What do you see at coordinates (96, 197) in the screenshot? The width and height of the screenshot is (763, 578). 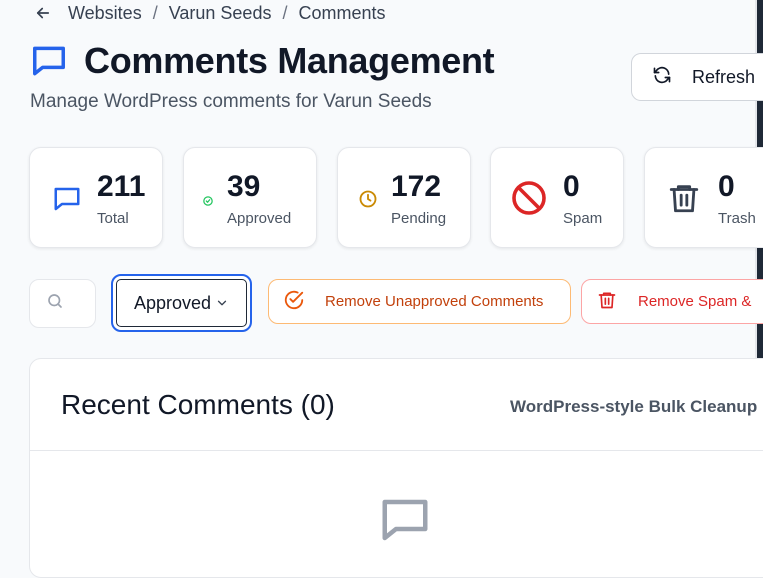 I see `stat-card-total: 211 Total` at bounding box center [96, 197].